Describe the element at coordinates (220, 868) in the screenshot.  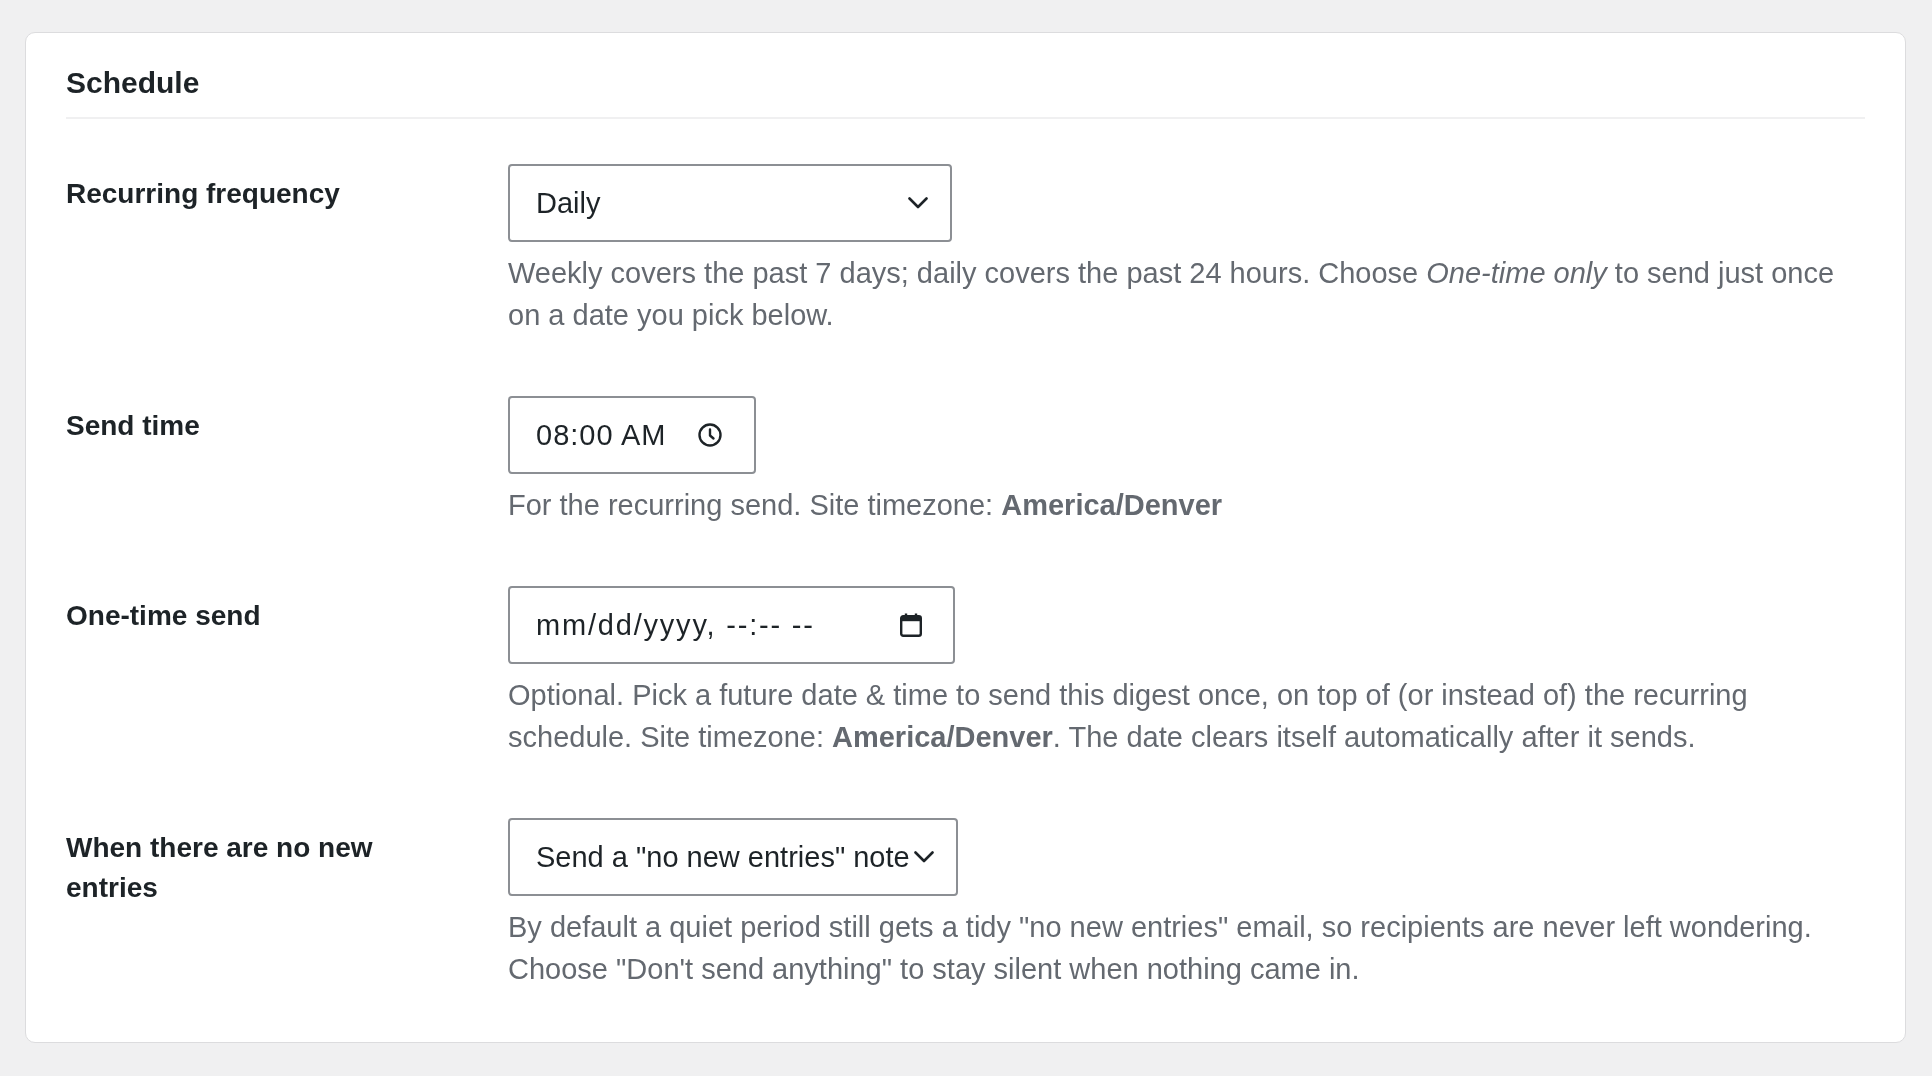
I see `field-label: When there are no new entries` at that location.